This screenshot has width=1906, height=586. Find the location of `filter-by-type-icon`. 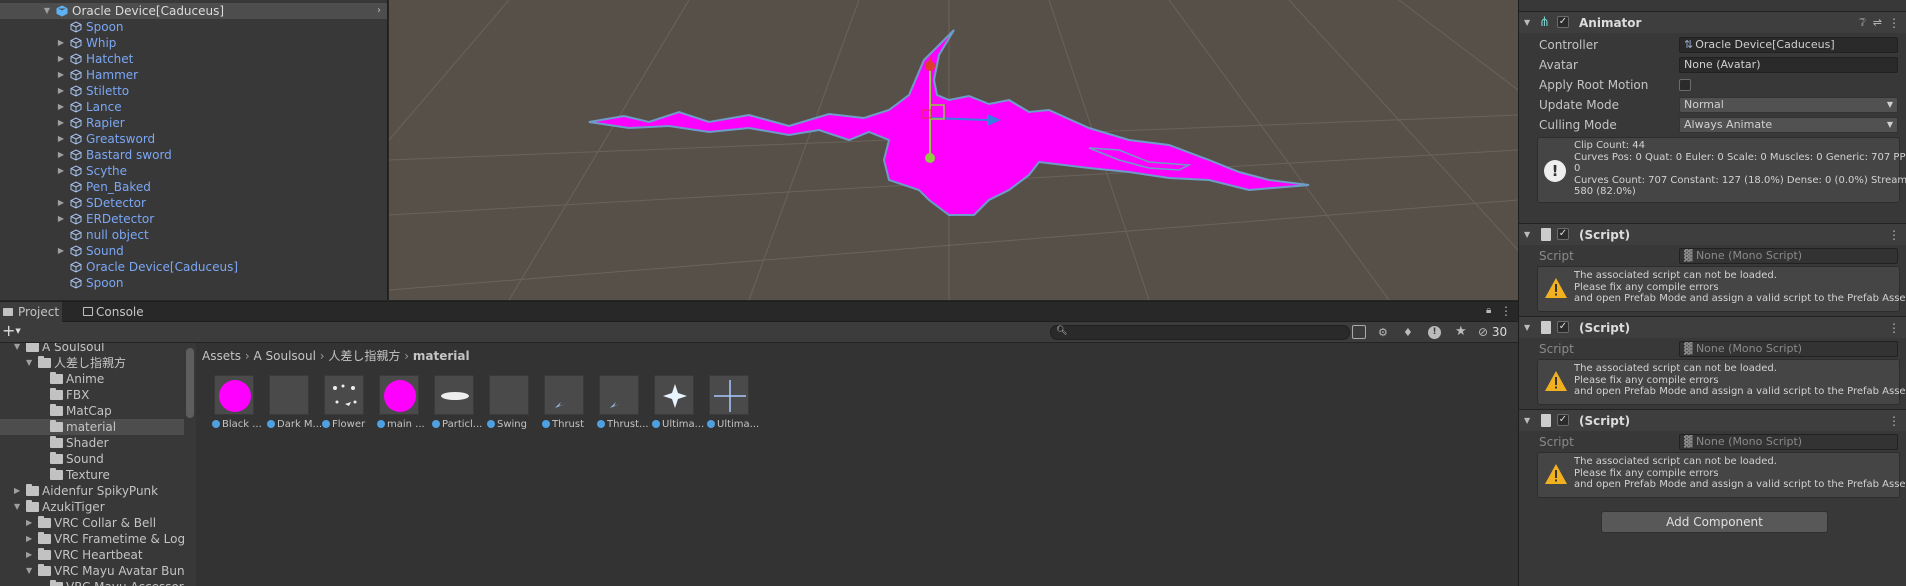

filter-by-type-icon is located at coordinates (1359, 332).